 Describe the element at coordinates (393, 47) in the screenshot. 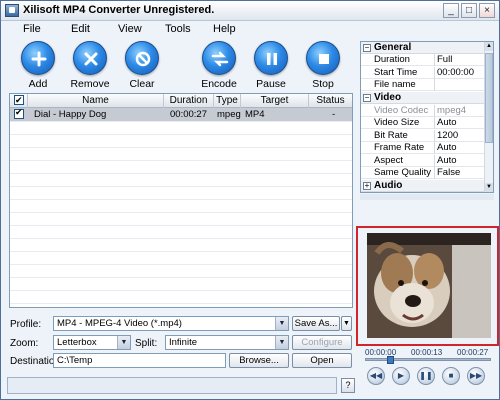

I see `prop-section-title: General` at that location.